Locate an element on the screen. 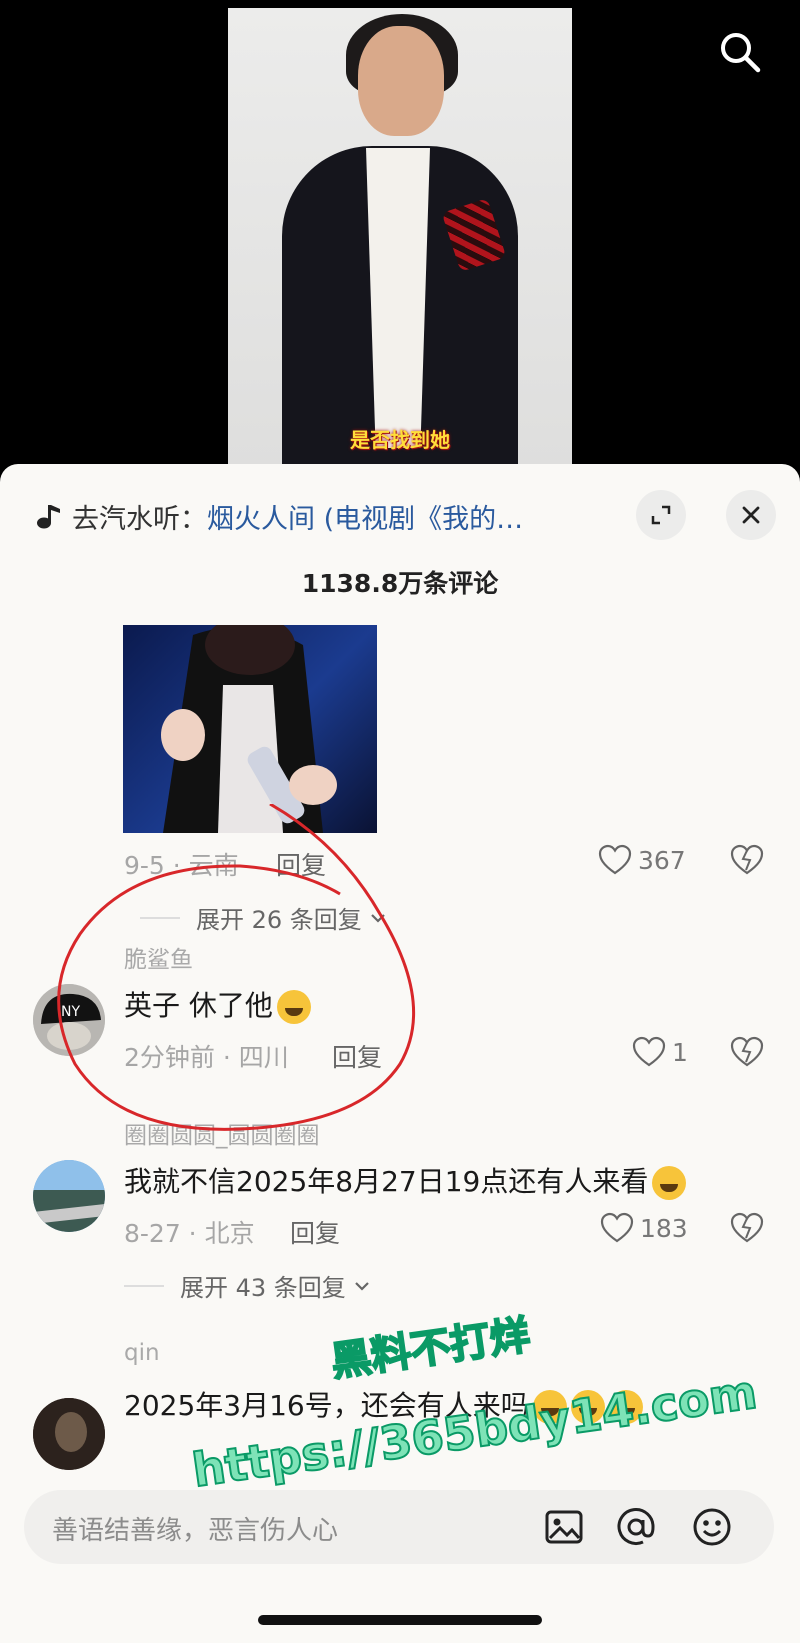 The height and width of the screenshot is (1643, 800). comment-meta: 8-27 · 北京 is located at coordinates (189, 1233).